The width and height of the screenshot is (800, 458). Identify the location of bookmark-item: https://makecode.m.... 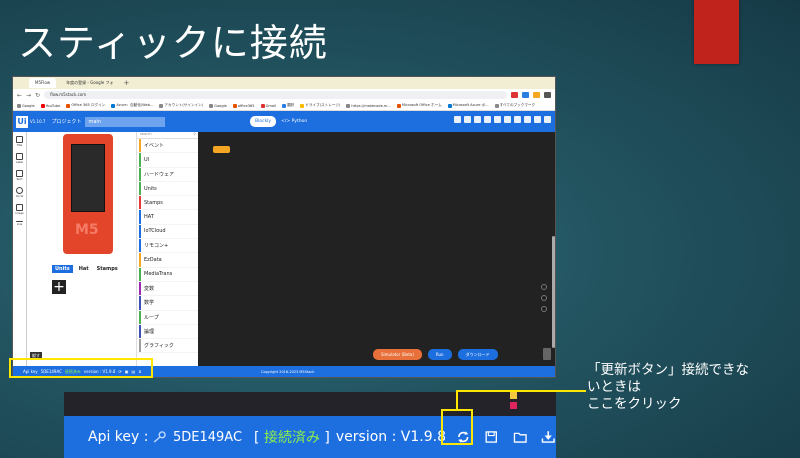
(368, 105).